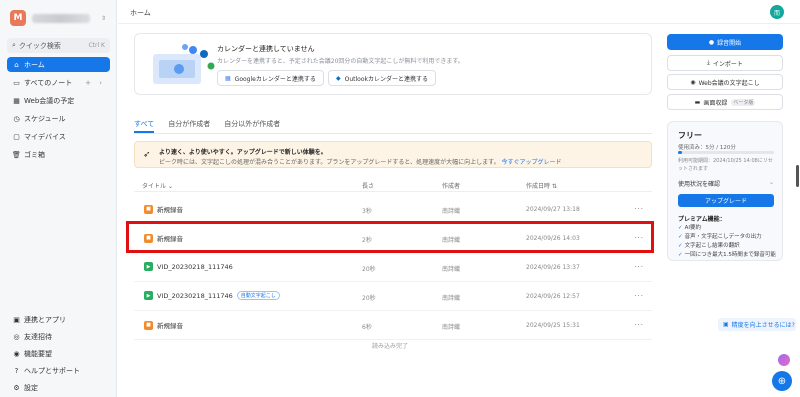 The width and height of the screenshot is (800, 397). What do you see at coordinates (451, 186) in the screenshot?
I see `column-header-creator: 作成者` at bounding box center [451, 186].